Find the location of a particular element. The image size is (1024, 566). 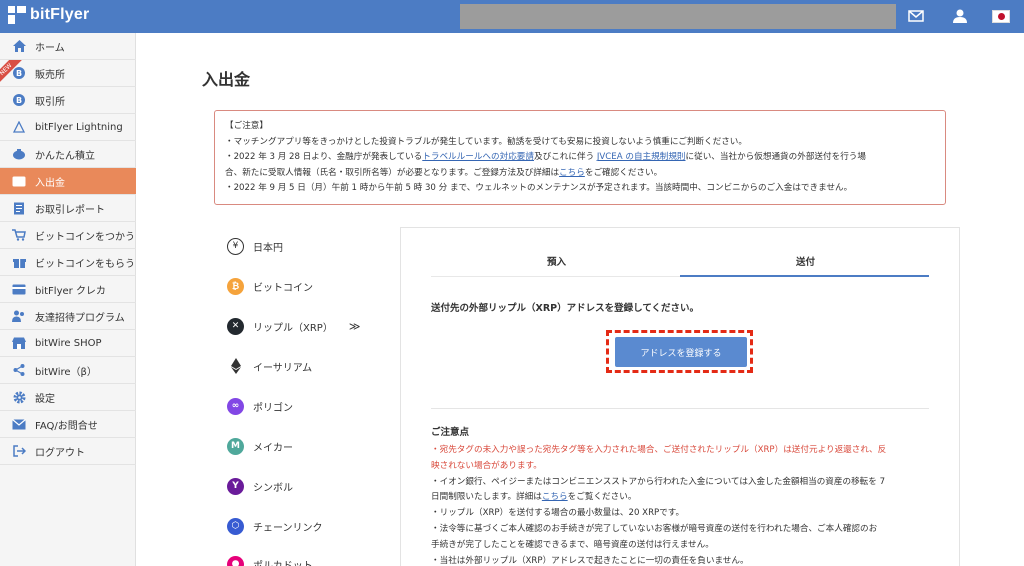

credit-card-icon is located at coordinates (19, 289).